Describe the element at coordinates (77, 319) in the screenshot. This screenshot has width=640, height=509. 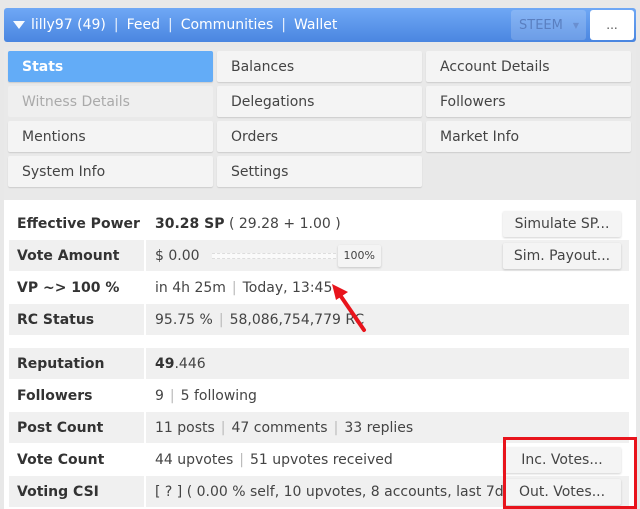
I see `row-label: RC Status` at that location.